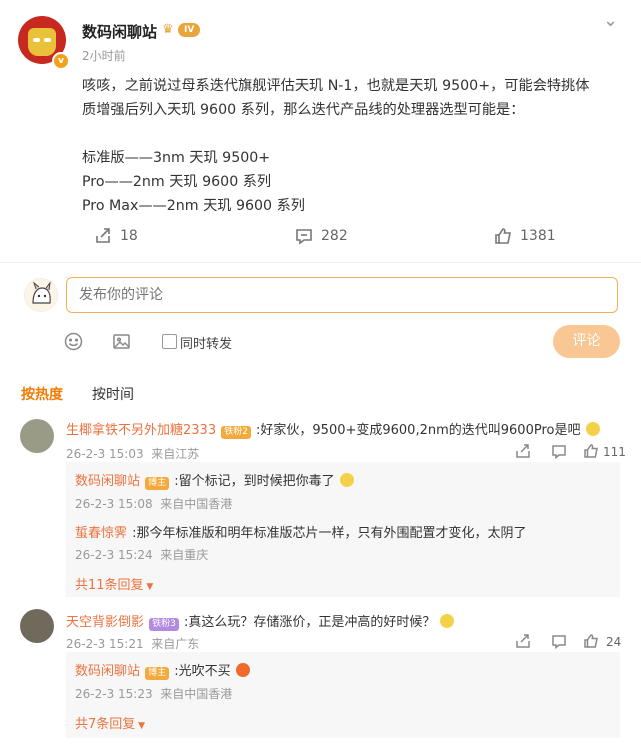  I want to click on more-options-icon: ⌄, so click(611, 20).